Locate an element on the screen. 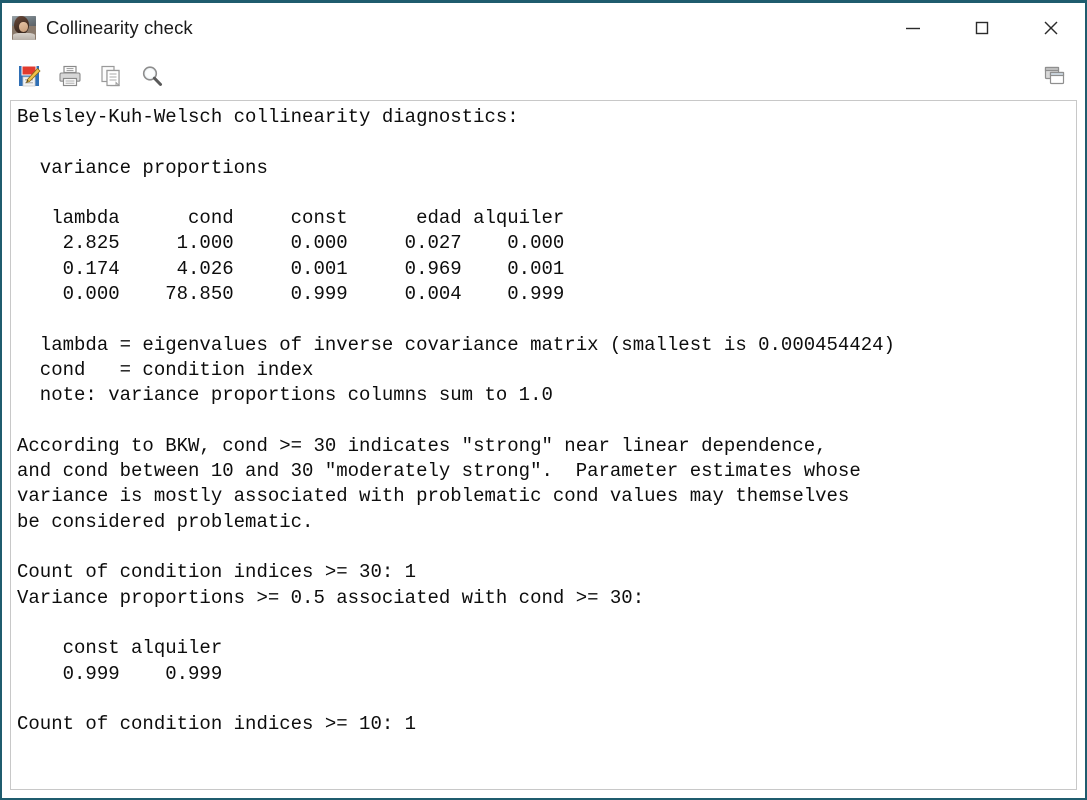  find-button is located at coordinates (152, 76).